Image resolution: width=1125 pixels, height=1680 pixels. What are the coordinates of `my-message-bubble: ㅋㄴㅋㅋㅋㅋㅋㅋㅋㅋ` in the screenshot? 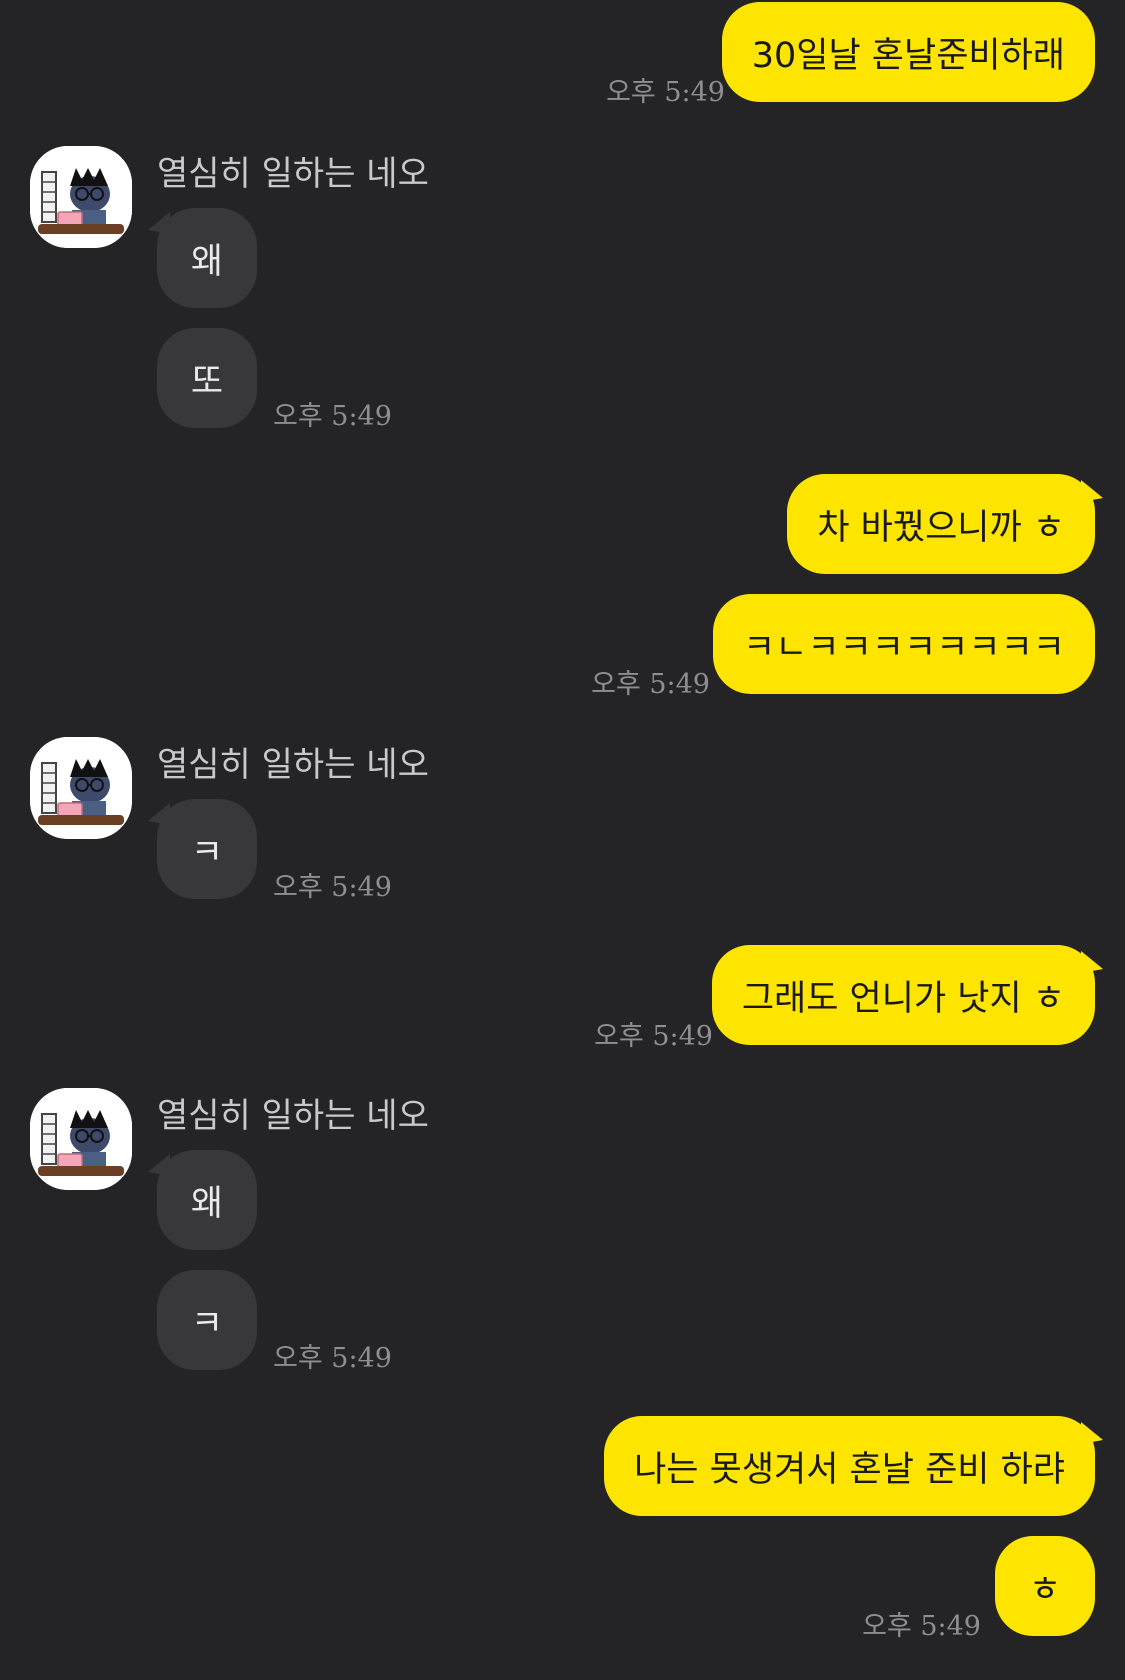 It's located at (903, 644).